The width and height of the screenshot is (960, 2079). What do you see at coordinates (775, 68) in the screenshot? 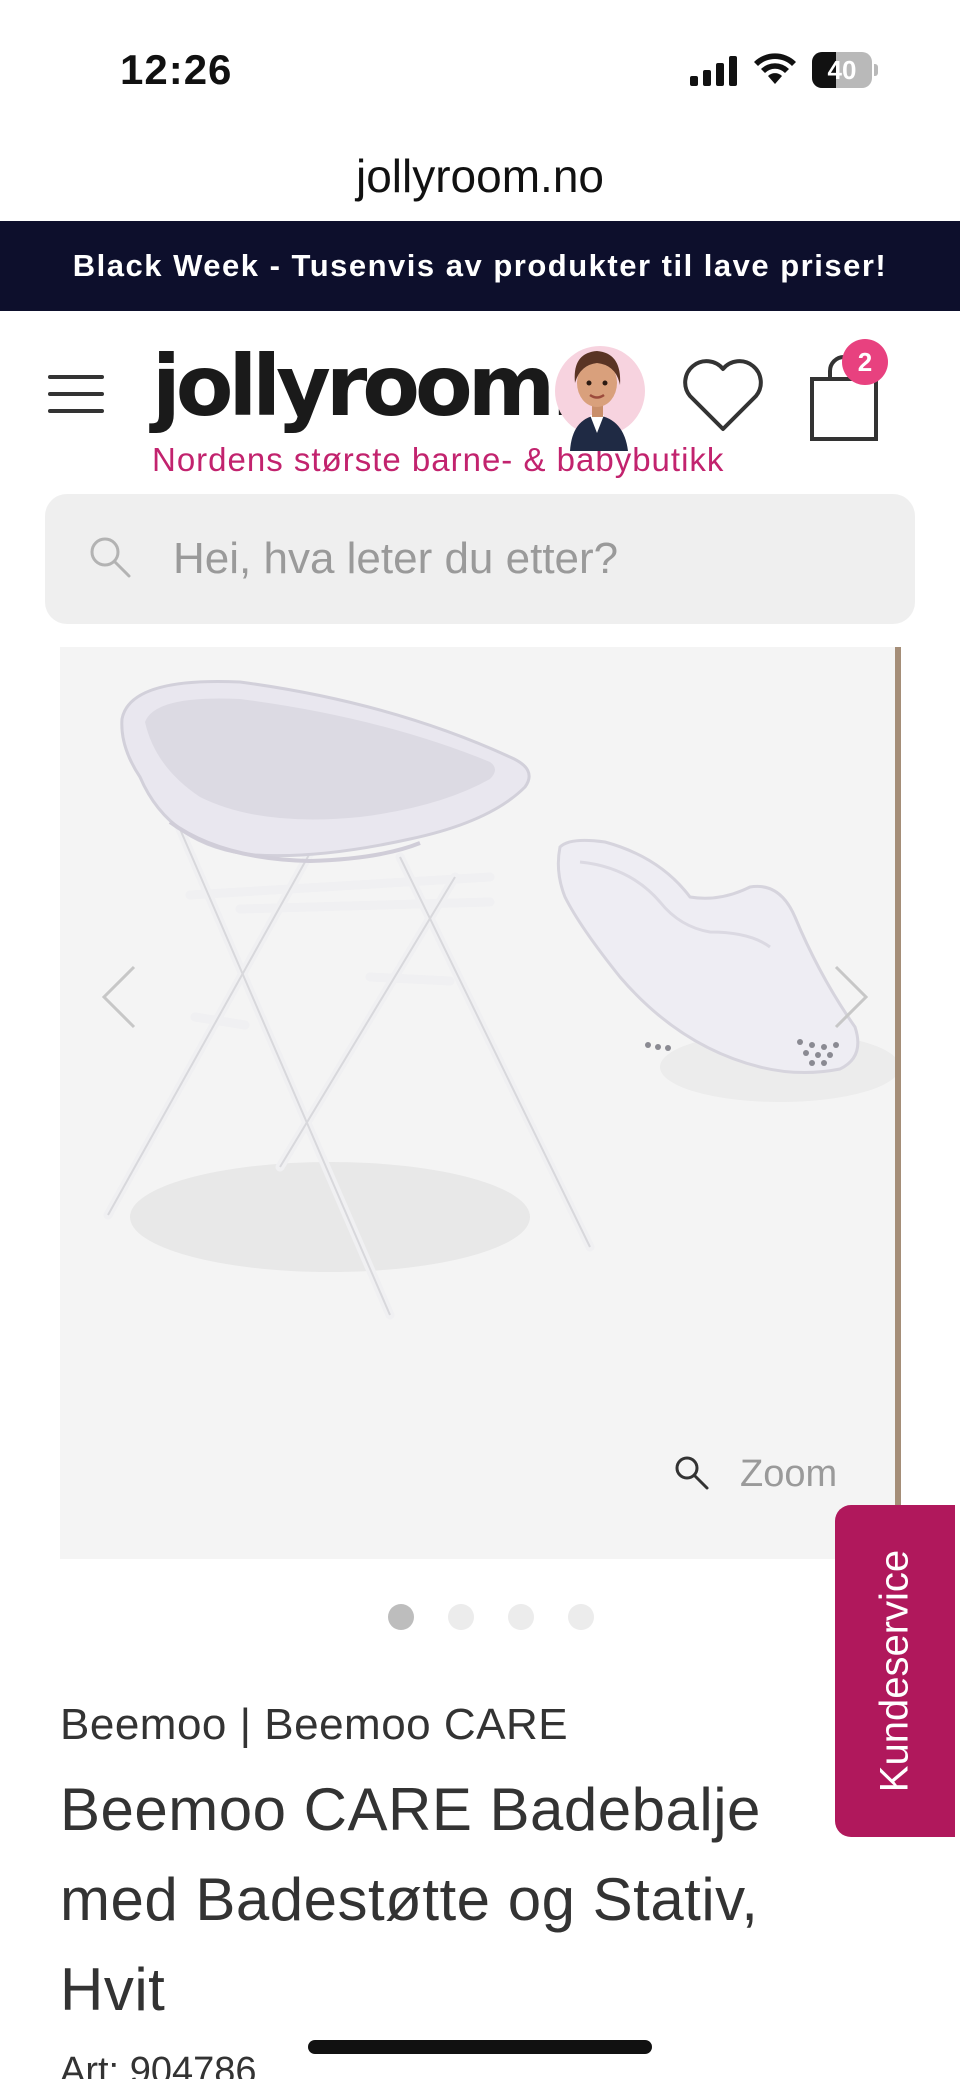
I see `wifi-icon` at bounding box center [775, 68].